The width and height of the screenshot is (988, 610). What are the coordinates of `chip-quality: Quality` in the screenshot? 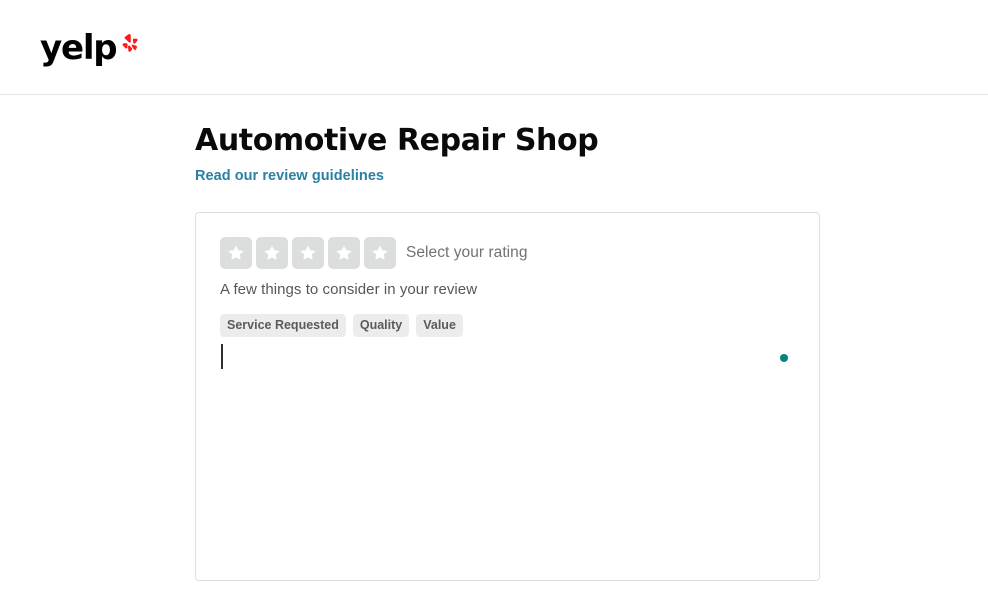 It's located at (381, 325).